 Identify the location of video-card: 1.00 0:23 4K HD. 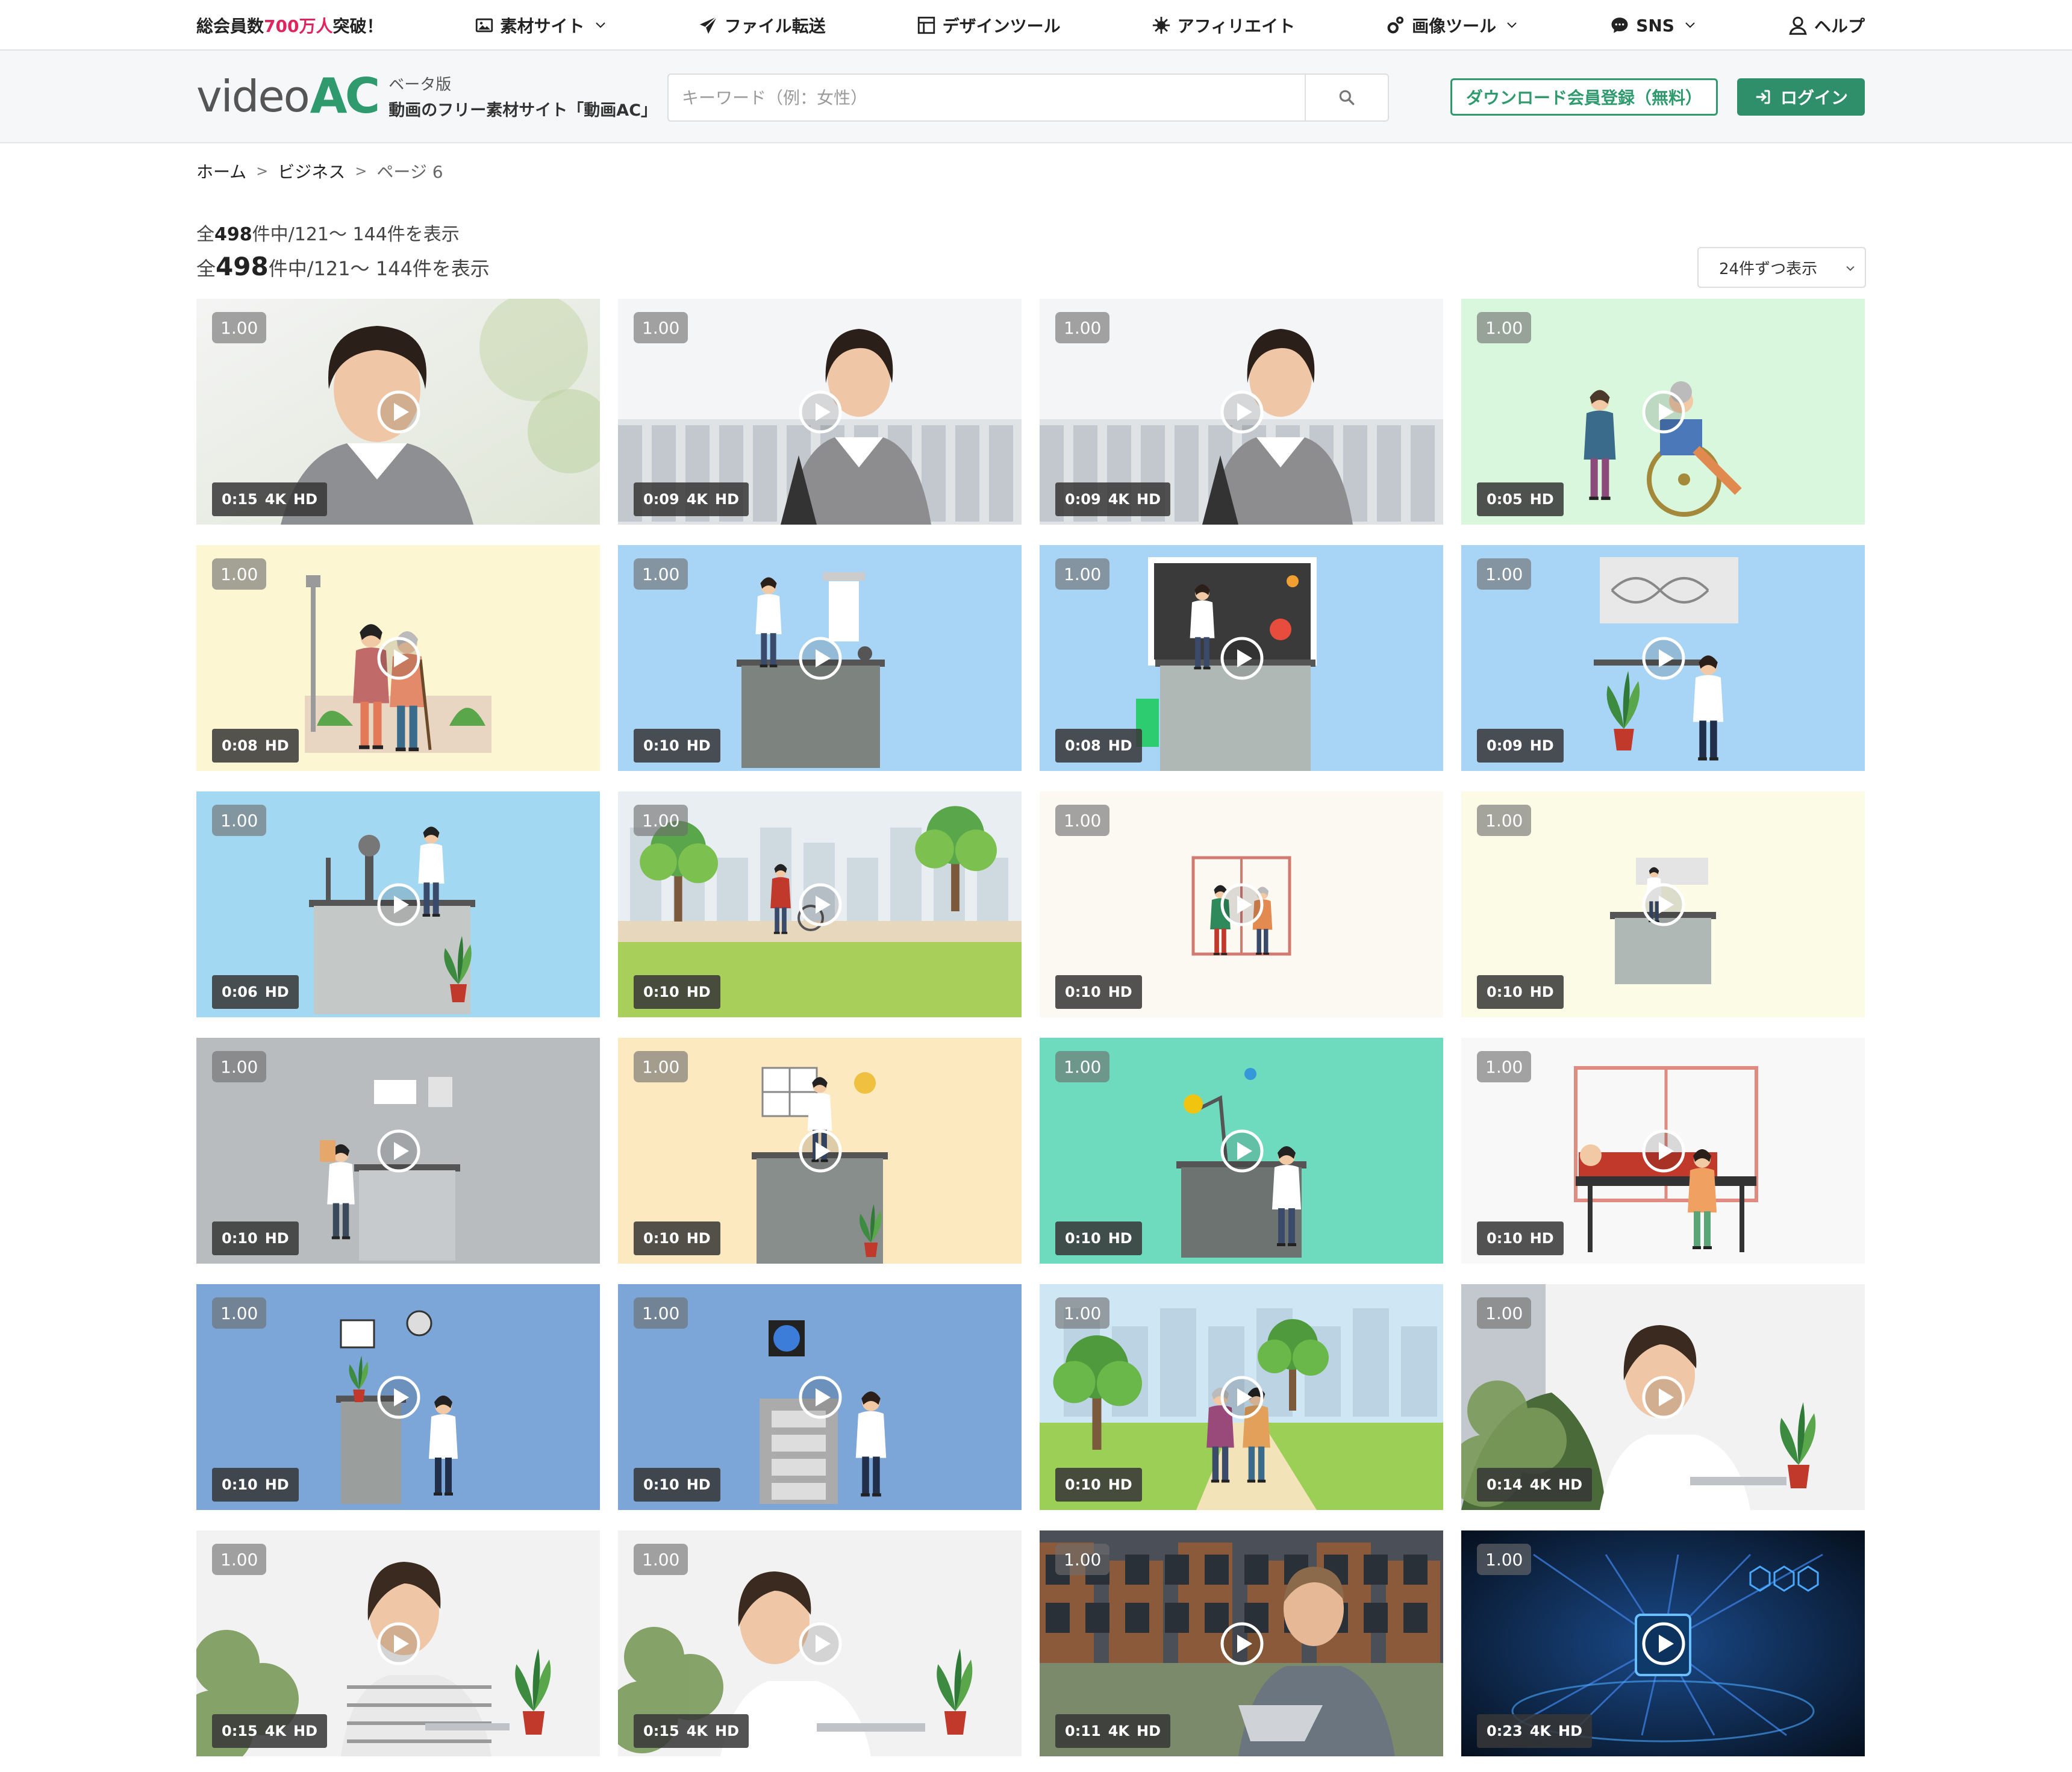
(1663, 1643).